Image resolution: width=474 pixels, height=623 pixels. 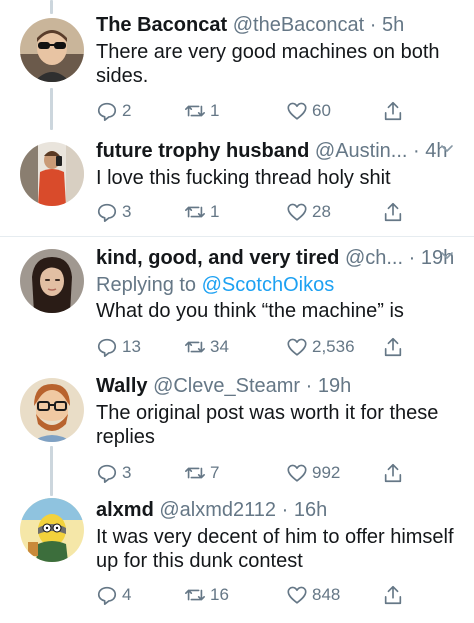 What do you see at coordinates (326, 594) in the screenshot?
I see `like-count: 848` at bounding box center [326, 594].